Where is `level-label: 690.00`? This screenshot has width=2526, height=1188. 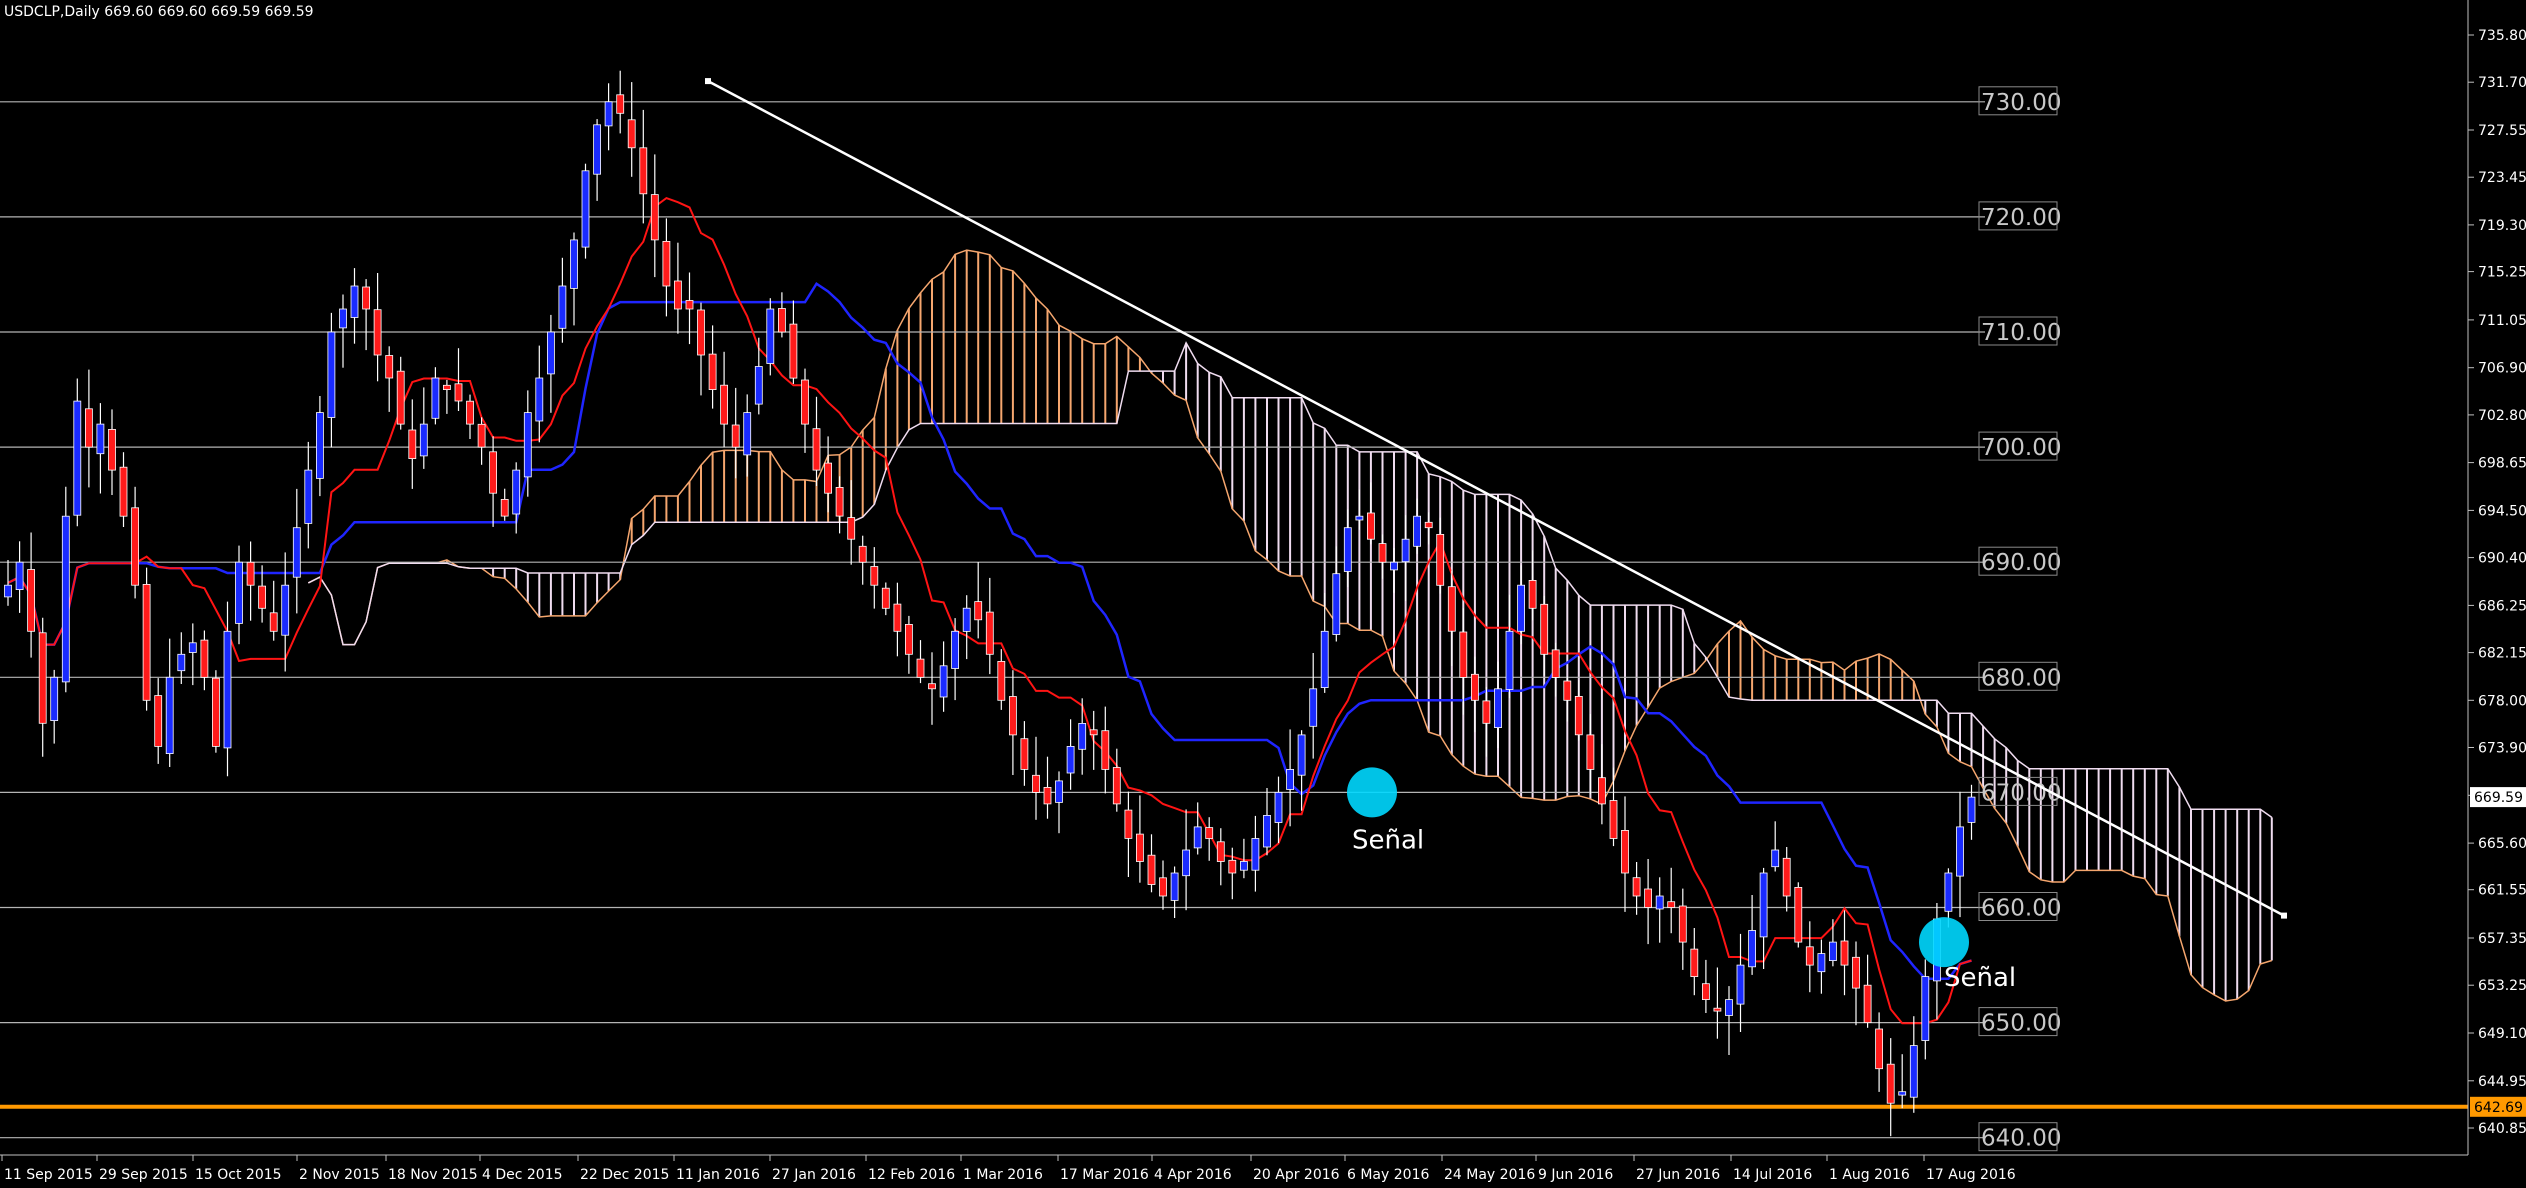
level-label: 690.00 is located at coordinates (2021, 563).